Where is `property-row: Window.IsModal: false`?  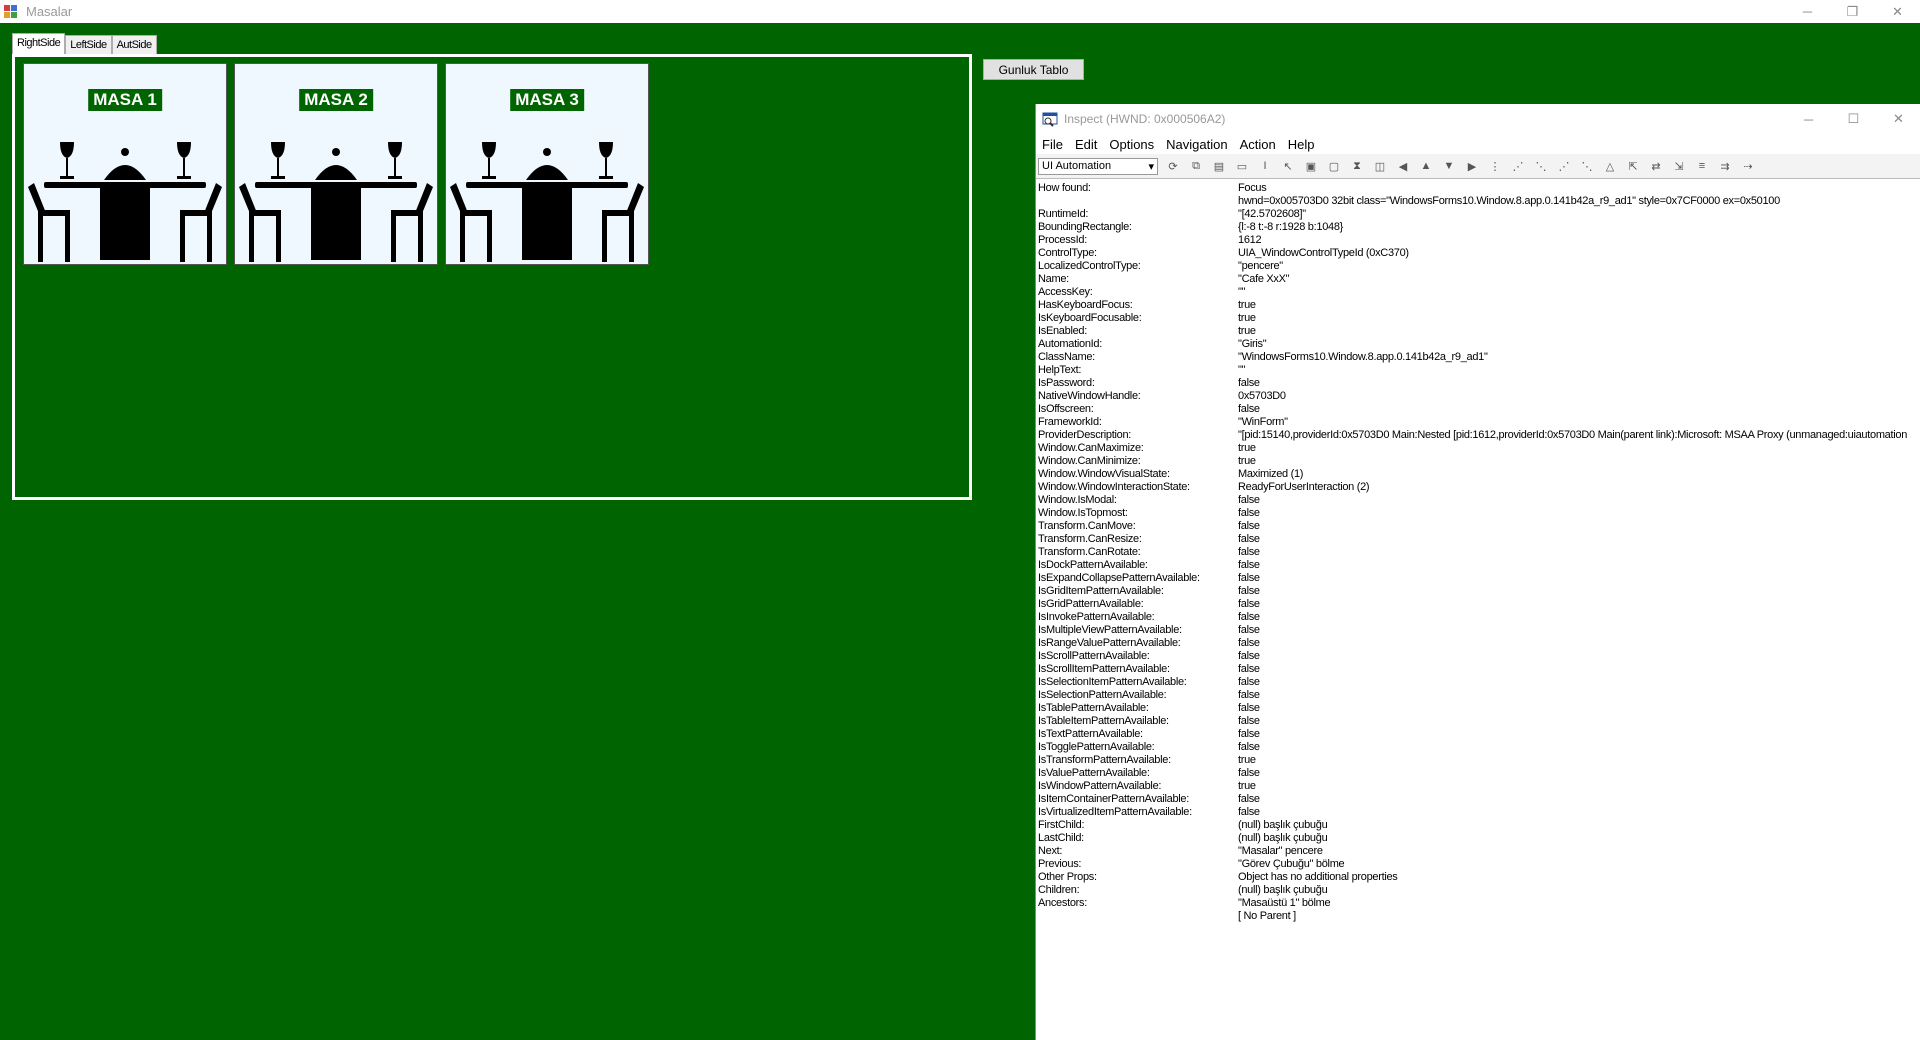 property-row: Window.IsModal: false is located at coordinates (1478, 500).